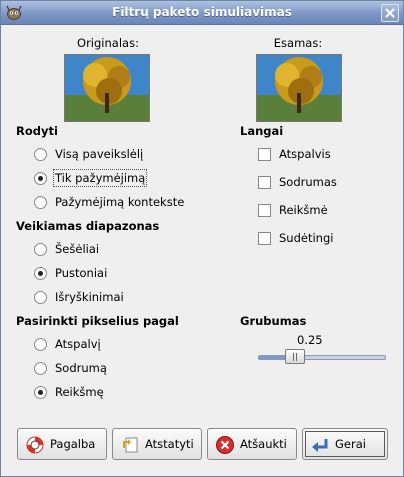 This screenshot has height=477, width=404. I want to click on help-button: Pagalba, so click(62, 444).